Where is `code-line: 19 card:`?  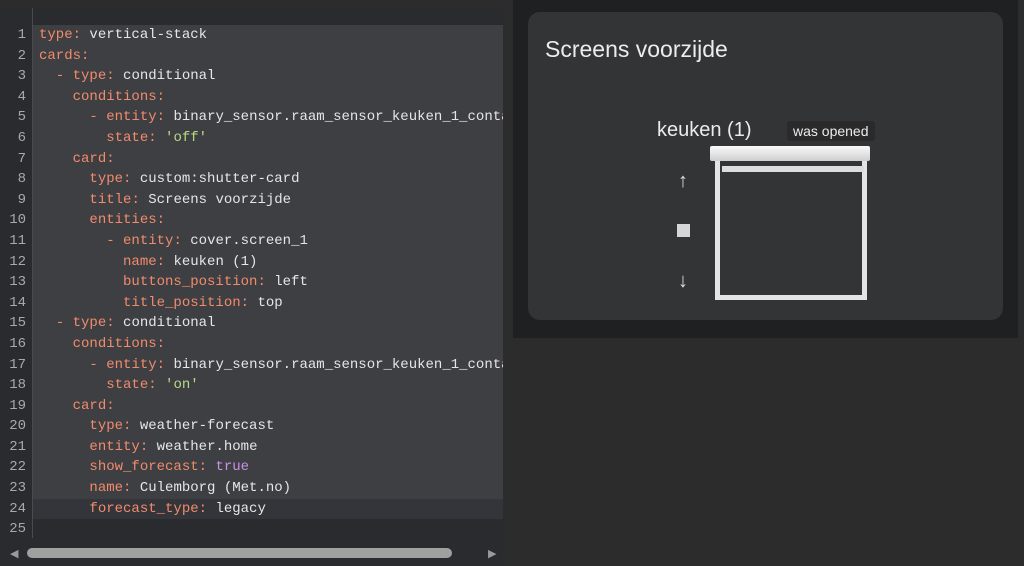 code-line: 19 card: is located at coordinates (256, 406).